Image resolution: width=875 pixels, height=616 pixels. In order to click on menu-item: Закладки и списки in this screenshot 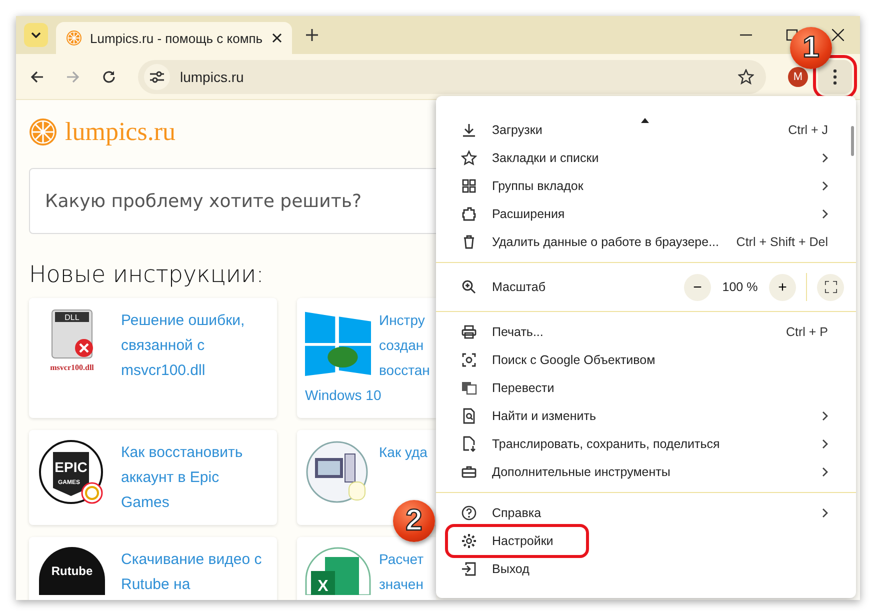, I will do `click(646, 158)`.